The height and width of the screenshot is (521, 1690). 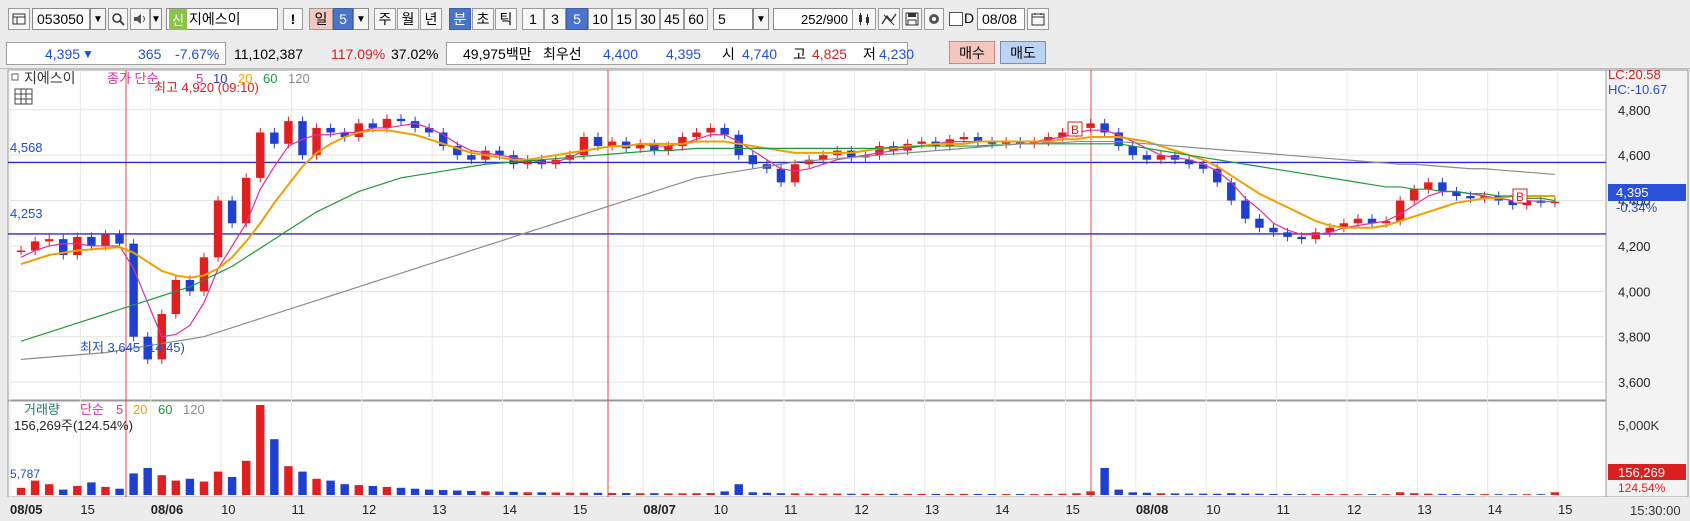 I want to click on settings-gear-icon, so click(x=934, y=19).